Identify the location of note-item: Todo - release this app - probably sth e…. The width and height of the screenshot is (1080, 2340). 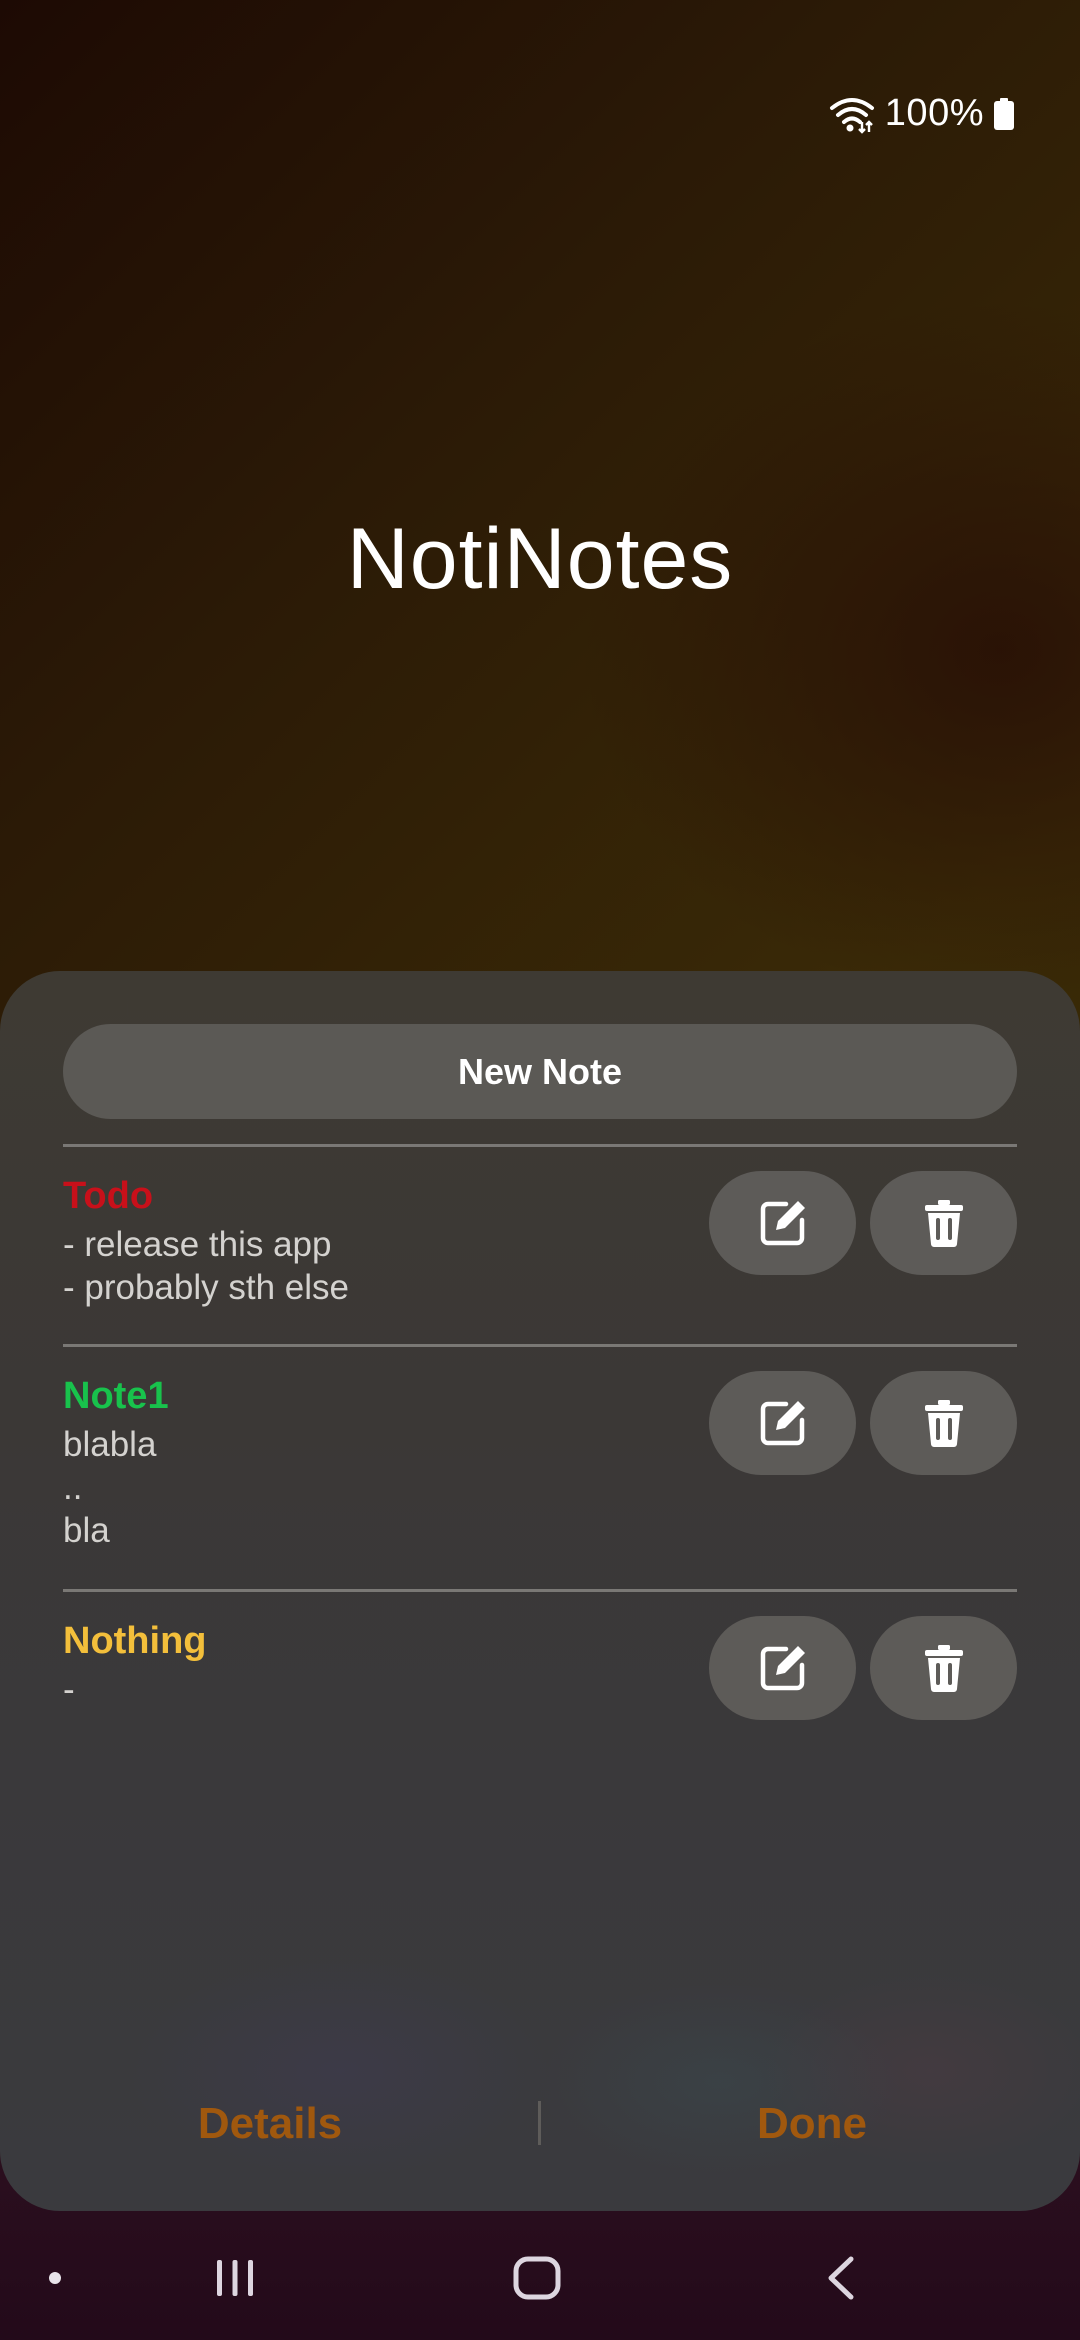
(540, 1241).